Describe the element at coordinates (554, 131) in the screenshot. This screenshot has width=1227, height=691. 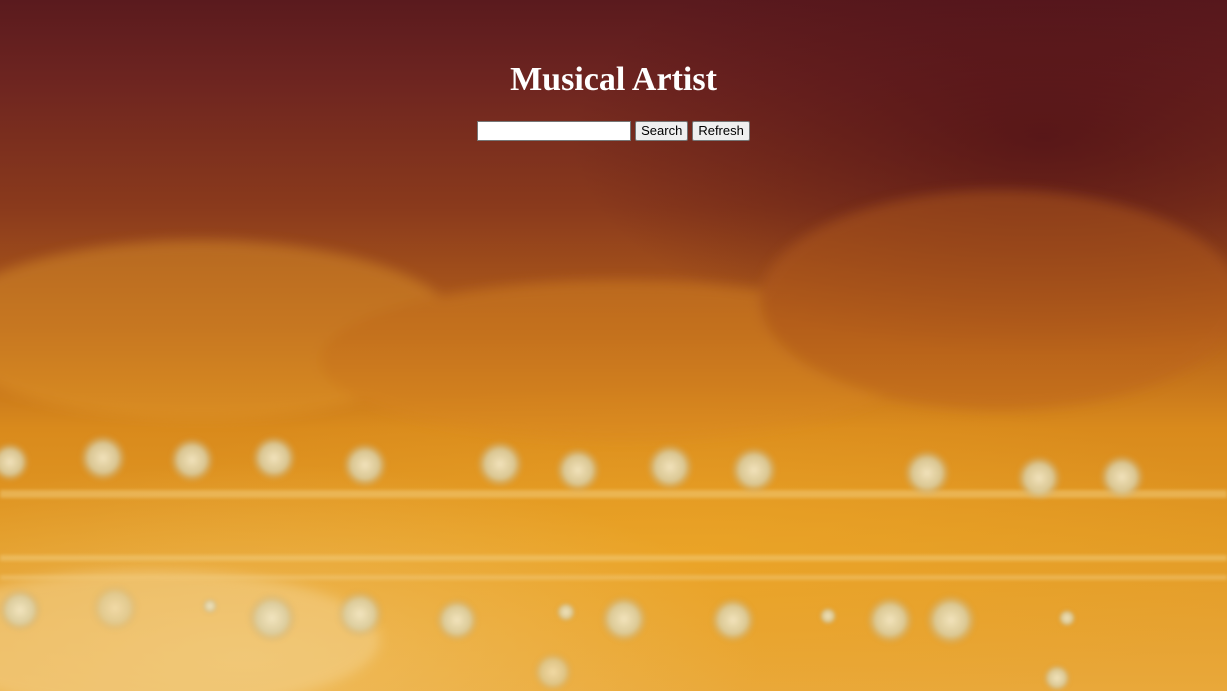
I see `search-input` at that location.